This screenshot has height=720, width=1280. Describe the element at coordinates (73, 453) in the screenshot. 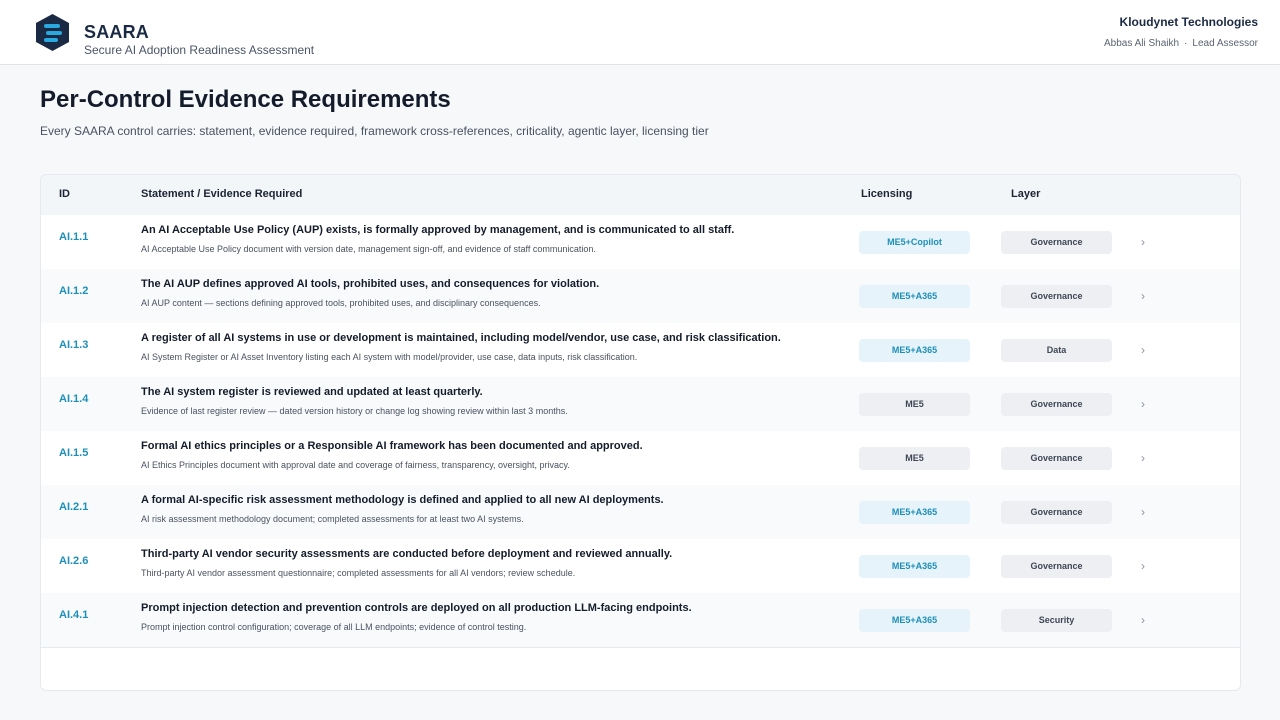

I see `control-id: AI.1.5` at that location.